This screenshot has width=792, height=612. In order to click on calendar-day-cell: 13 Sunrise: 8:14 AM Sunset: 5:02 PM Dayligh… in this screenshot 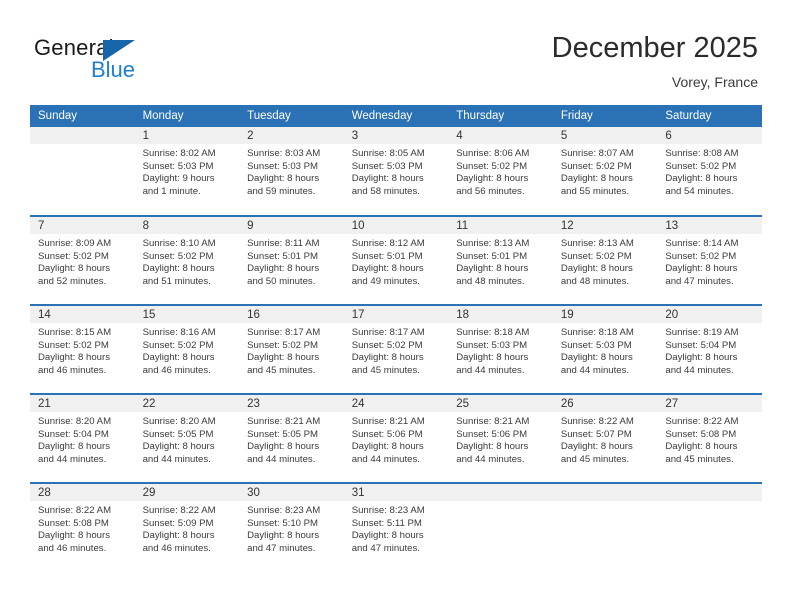, I will do `click(709, 260)`.